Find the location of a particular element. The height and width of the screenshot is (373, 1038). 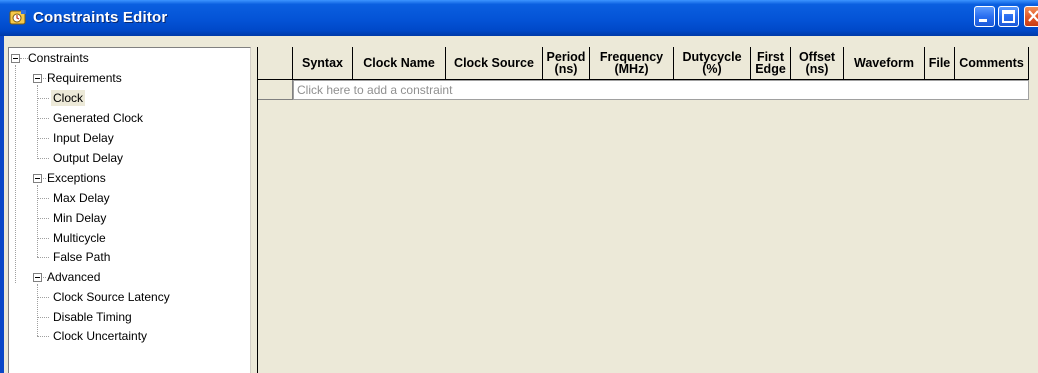

column-header-period: Period (ns) is located at coordinates (566, 63).